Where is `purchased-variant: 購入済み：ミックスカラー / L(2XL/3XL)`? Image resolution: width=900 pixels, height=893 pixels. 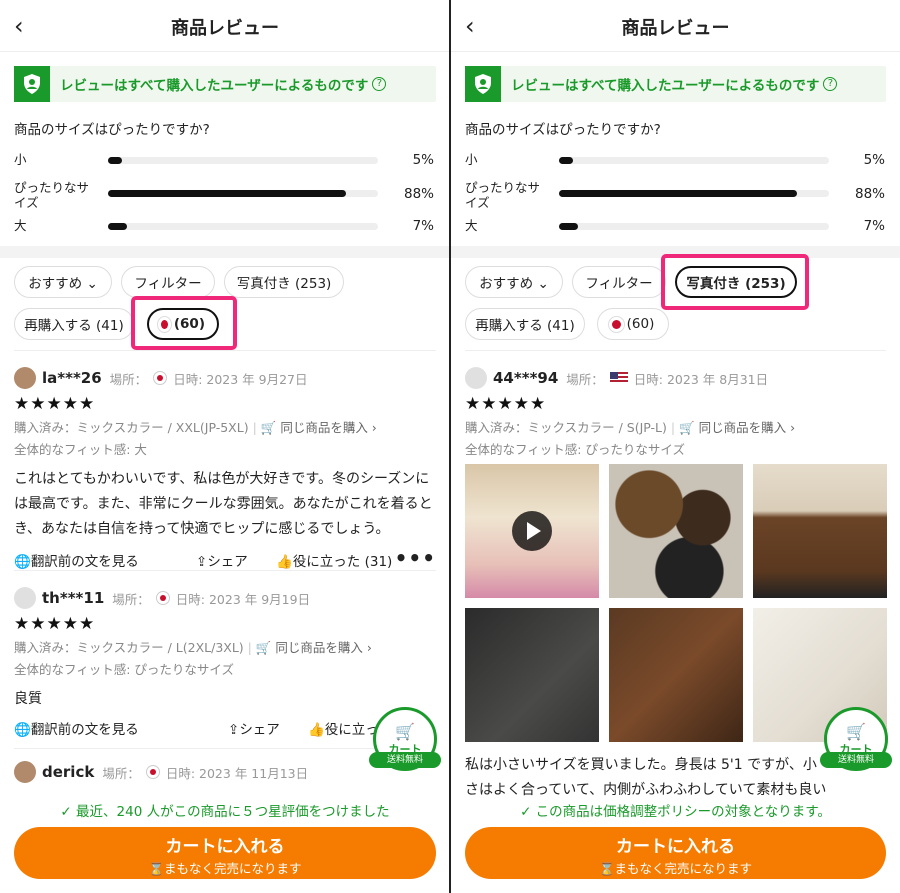 purchased-variant: 購入済み：ミックスカラー / L(2XL/3XL) is located at coordinates (129, 647).